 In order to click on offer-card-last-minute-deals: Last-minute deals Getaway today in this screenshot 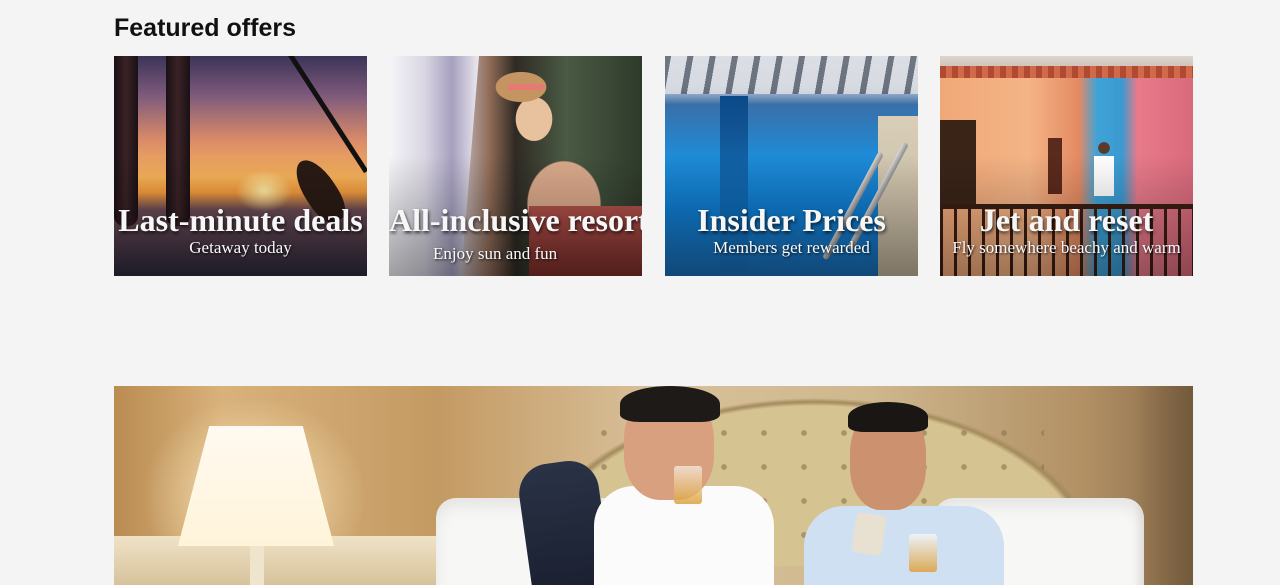, I will do `click(240, 166)`.